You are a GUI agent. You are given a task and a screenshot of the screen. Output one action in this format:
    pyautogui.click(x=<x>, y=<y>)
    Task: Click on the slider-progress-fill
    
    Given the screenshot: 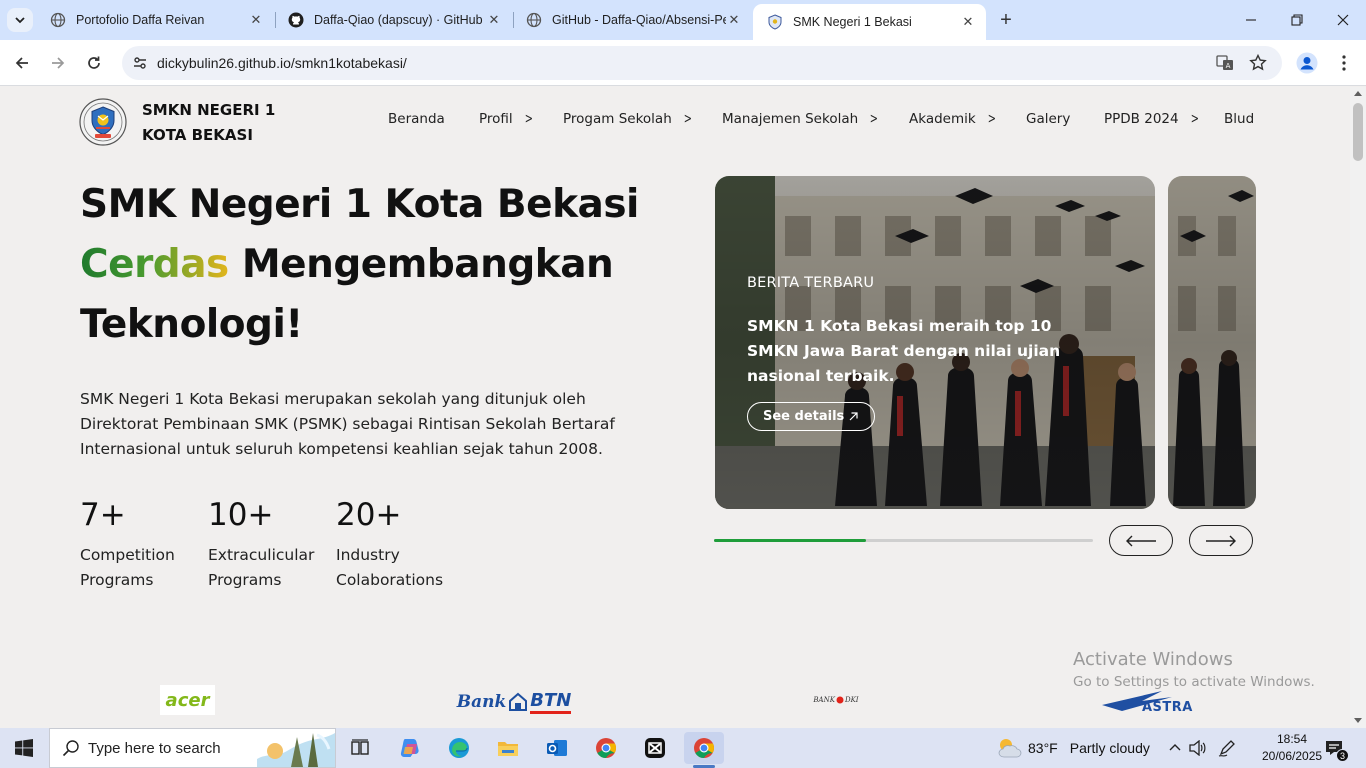 What is the action you would take?
    pyautogui.click(x=790, y=540)
    